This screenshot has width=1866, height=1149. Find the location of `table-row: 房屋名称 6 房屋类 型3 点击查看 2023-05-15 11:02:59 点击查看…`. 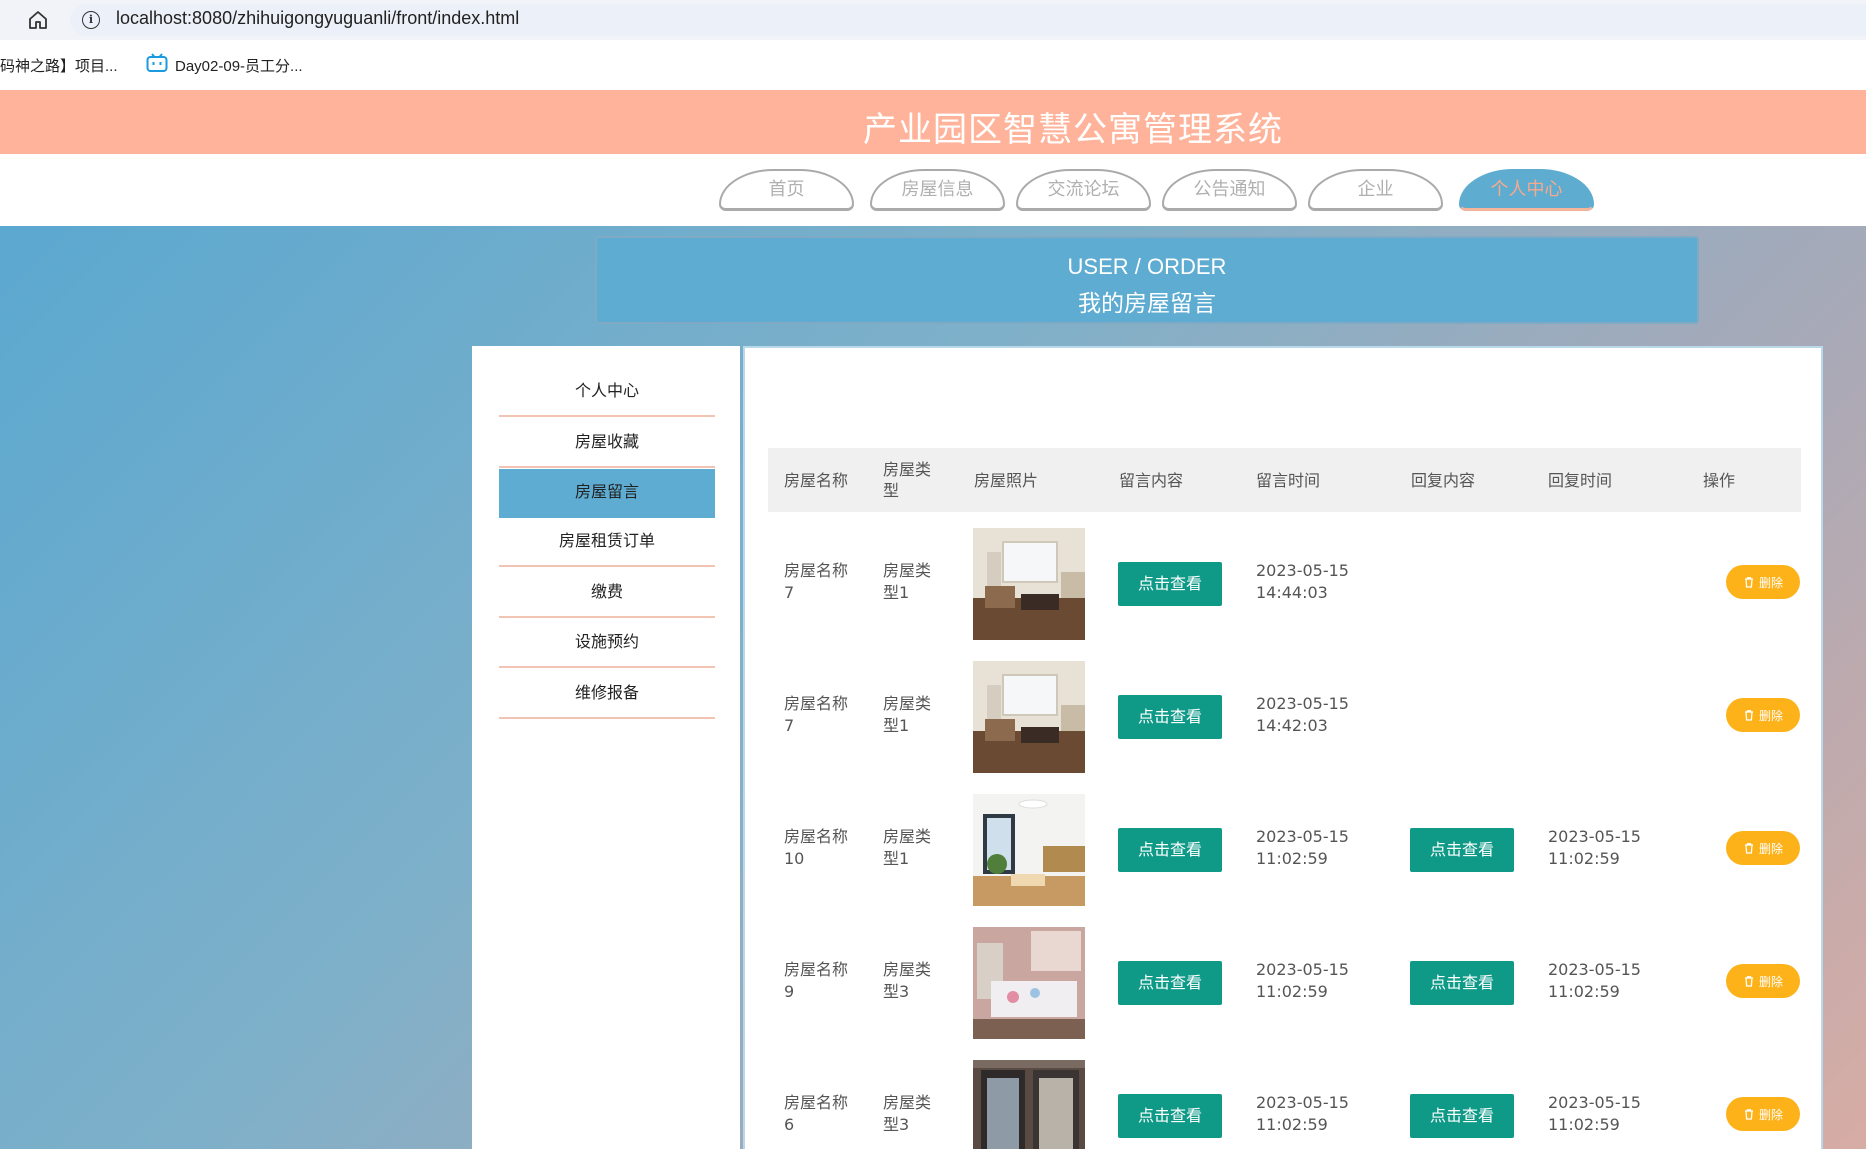

table-row: 房屋名称 6 房屋类 型3 点击查看 2023-05-15 11:02:59 点击查看… is located at coordinates (1284, 1102).